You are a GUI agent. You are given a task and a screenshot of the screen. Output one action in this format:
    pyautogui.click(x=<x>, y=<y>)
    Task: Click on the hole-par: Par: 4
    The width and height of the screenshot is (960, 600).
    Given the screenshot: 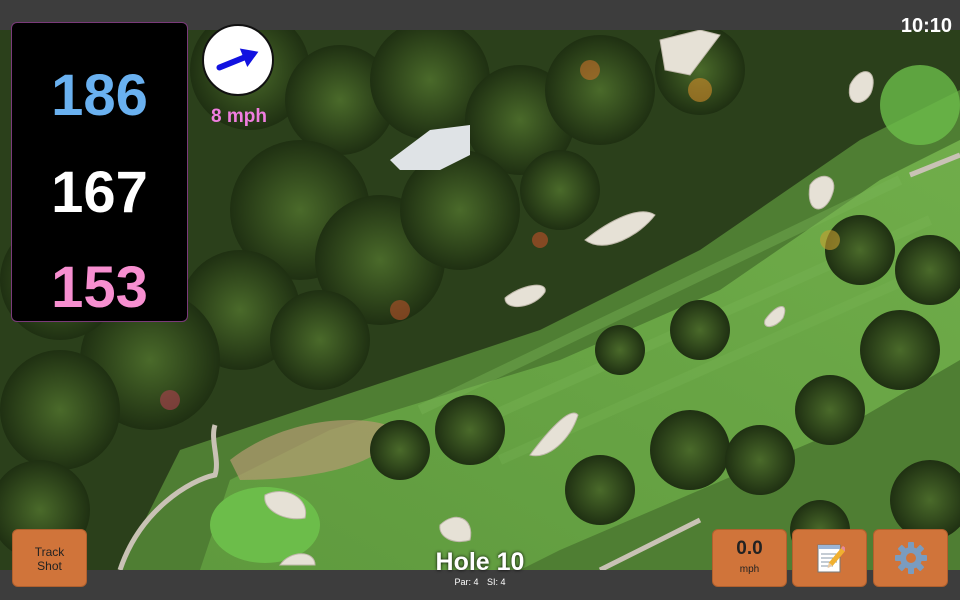 What is the action you would take?
    pyautogui.click(x=466, y=582)
    